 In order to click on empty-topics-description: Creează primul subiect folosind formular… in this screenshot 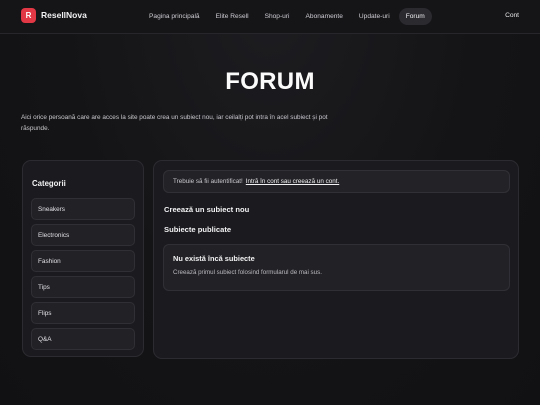, I will do `click(247, 272)`.